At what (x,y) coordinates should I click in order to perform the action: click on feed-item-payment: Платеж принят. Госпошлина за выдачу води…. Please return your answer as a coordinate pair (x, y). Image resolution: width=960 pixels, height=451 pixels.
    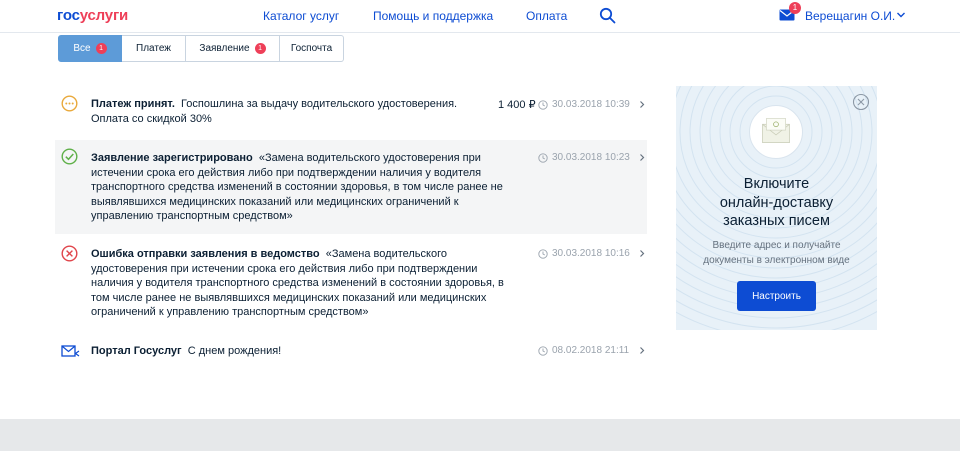
    Looking at the image, I should click on (351, 109).